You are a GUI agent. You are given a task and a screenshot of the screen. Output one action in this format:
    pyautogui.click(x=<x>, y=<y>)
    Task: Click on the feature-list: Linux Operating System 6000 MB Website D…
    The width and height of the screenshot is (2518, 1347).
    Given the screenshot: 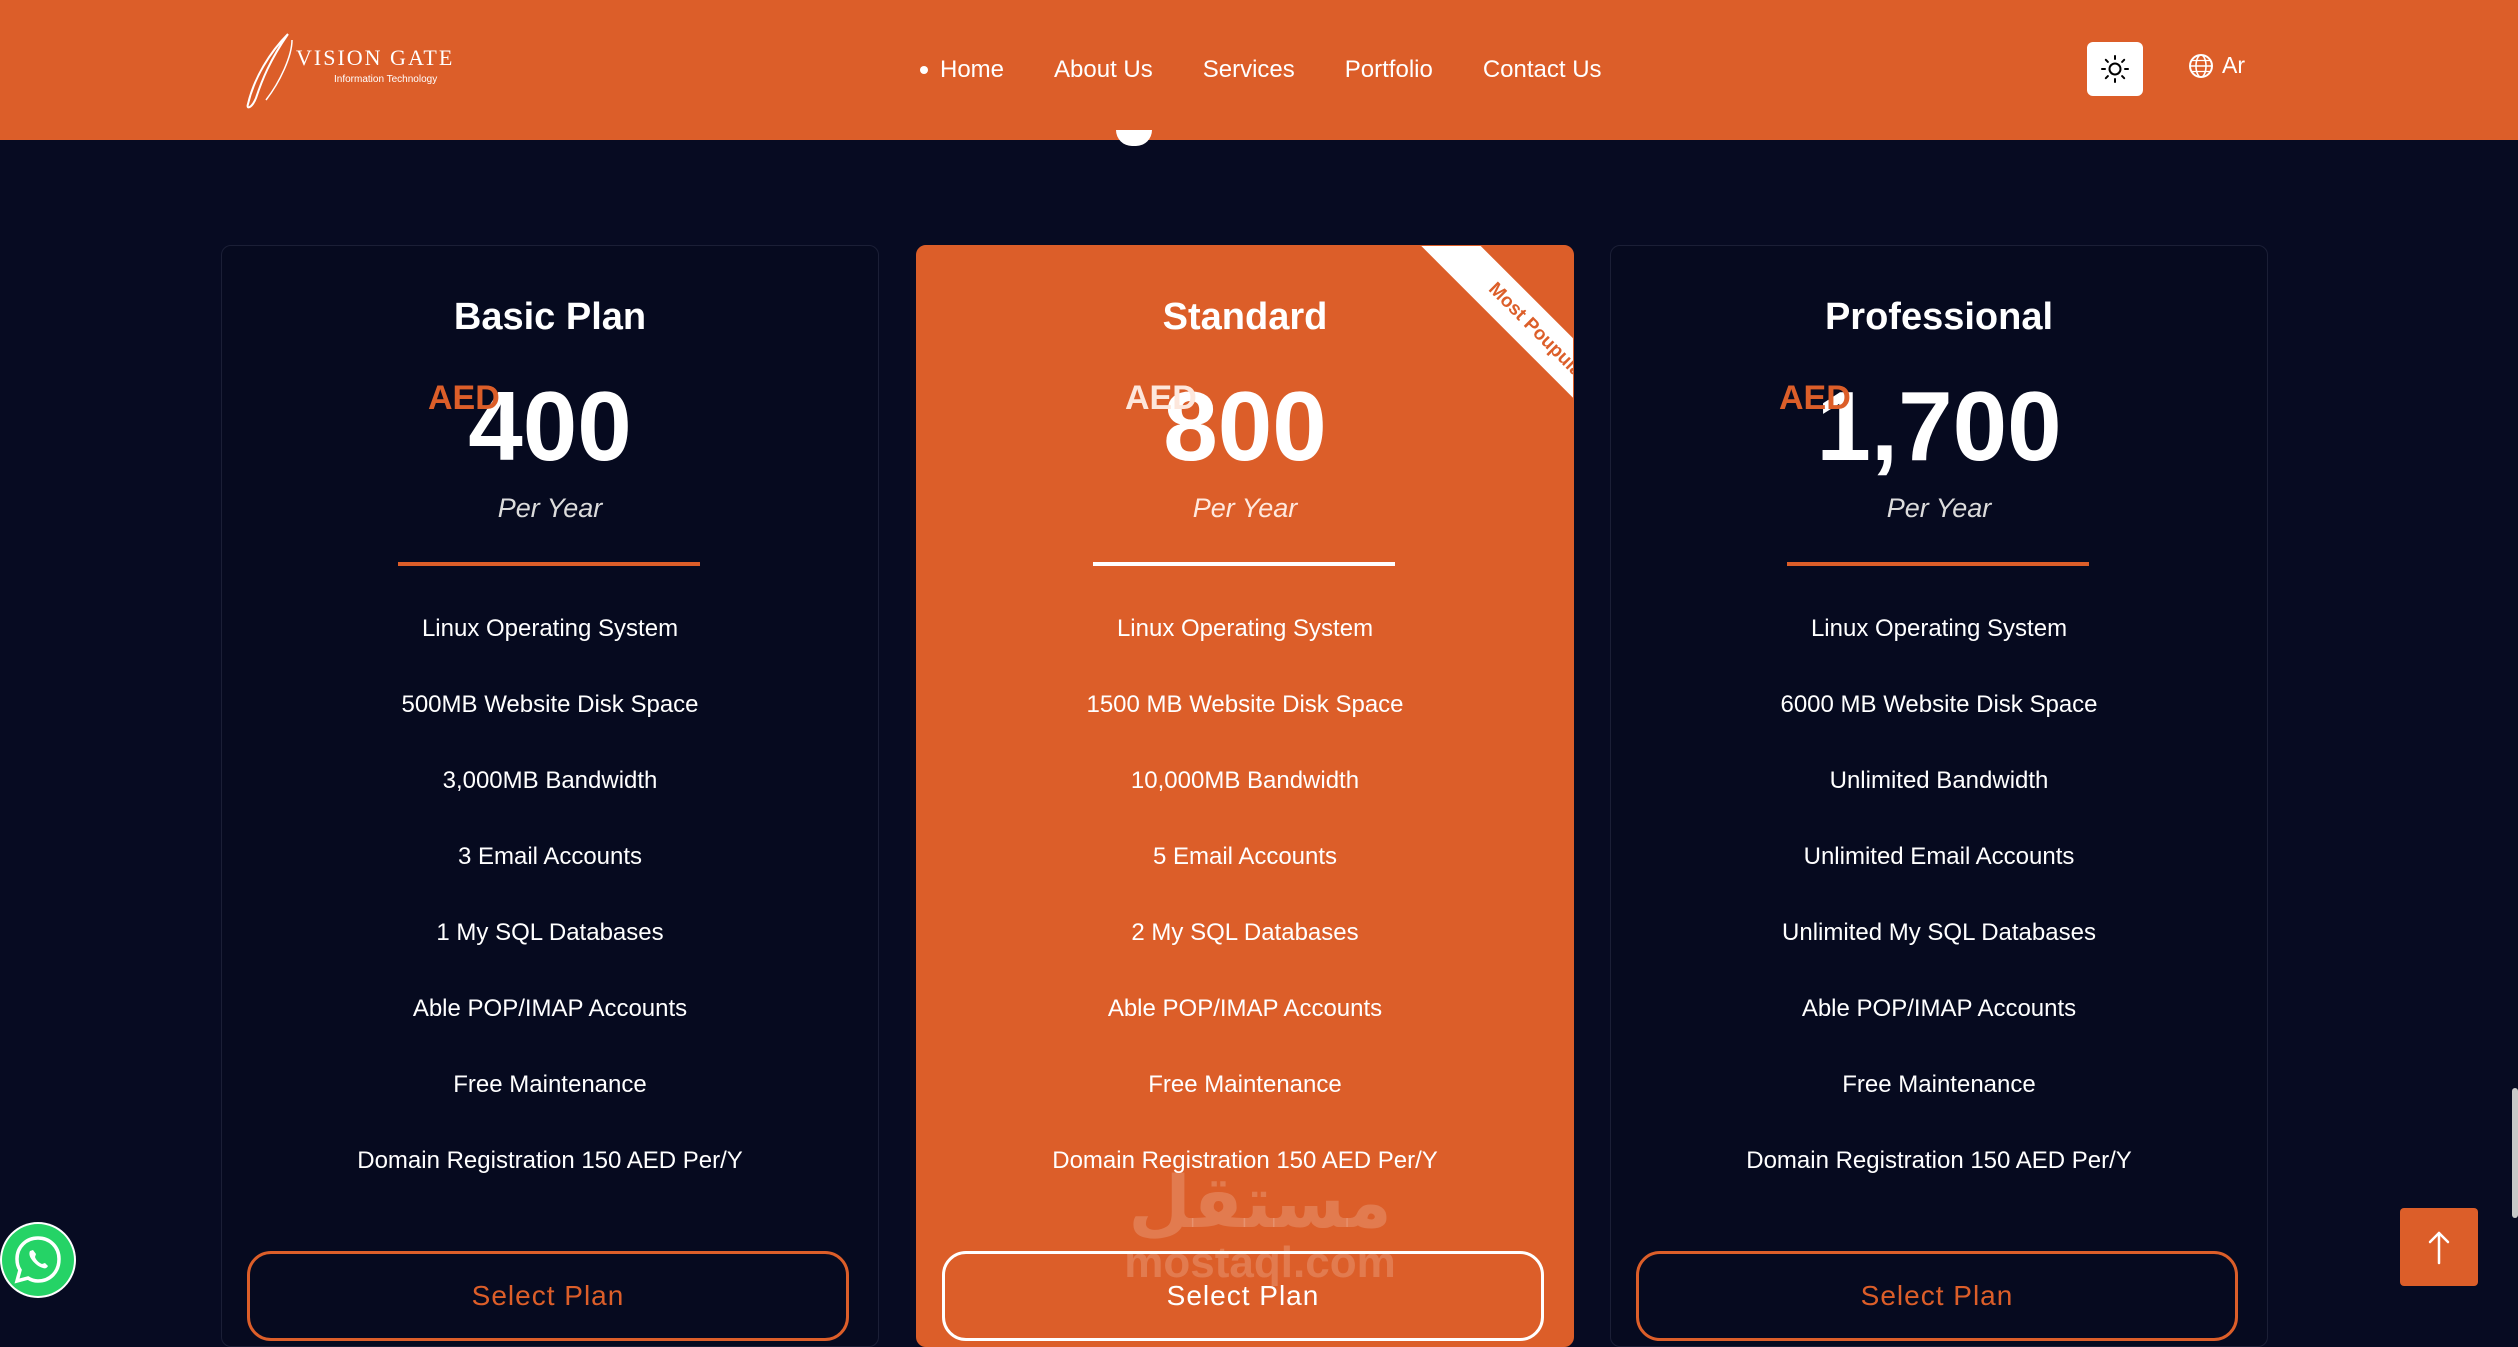 What is the action you would take?
    pyautogui.click(x=1939, y=895)
    